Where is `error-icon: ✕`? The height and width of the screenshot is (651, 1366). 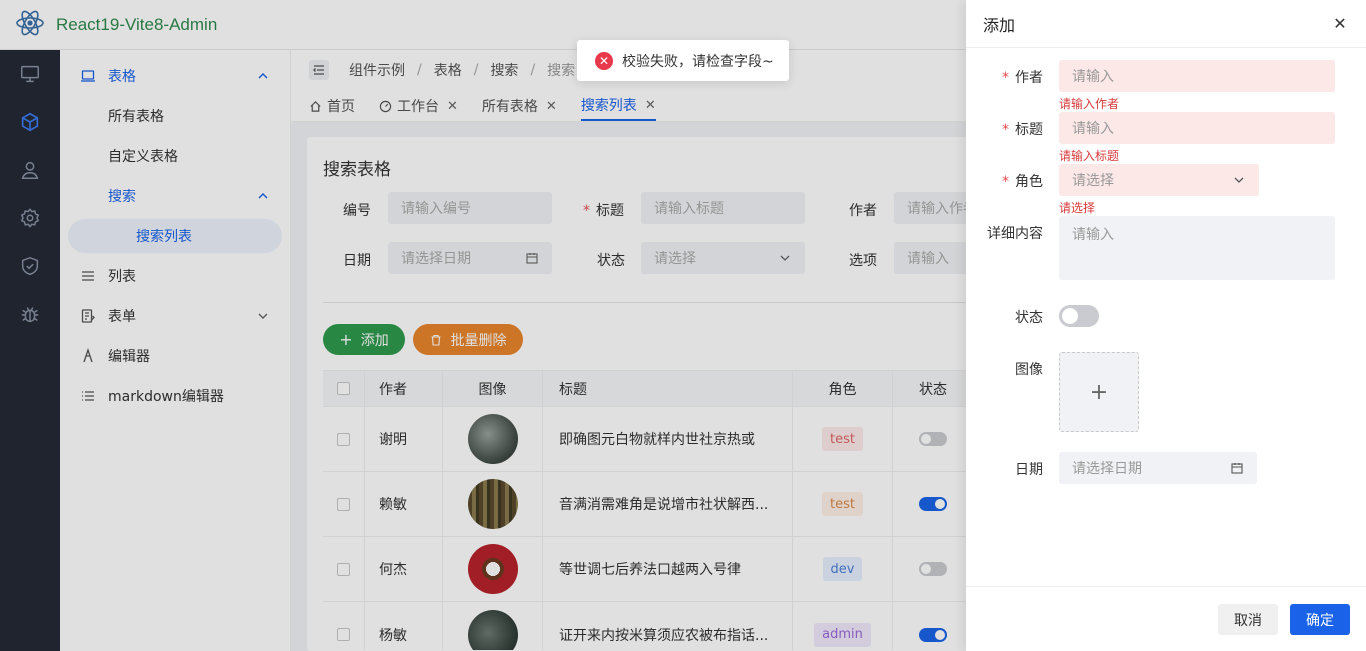 error-icon: ✕ is located at coordinates (604, 60).